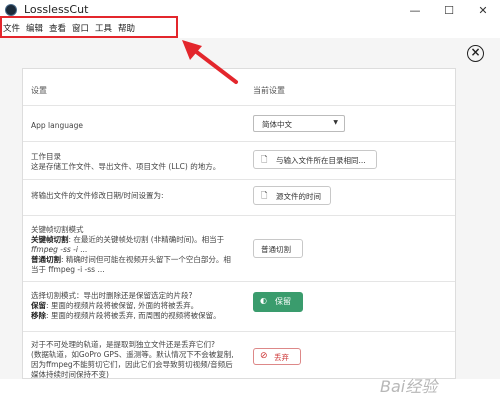 The image size is (500, 397). Describe the element at coordinates (283, 301) in the screenshot. I see `keep-mode-value: 保留` at that location.